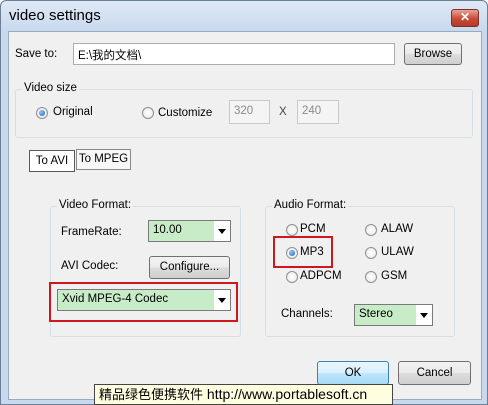 The height and width of the screenshot is (405, 488). What do you see at coordinates (91, 232) in the screenshot?
I see `framerate-label: FrameRate:` at bounding box center [91, 232].